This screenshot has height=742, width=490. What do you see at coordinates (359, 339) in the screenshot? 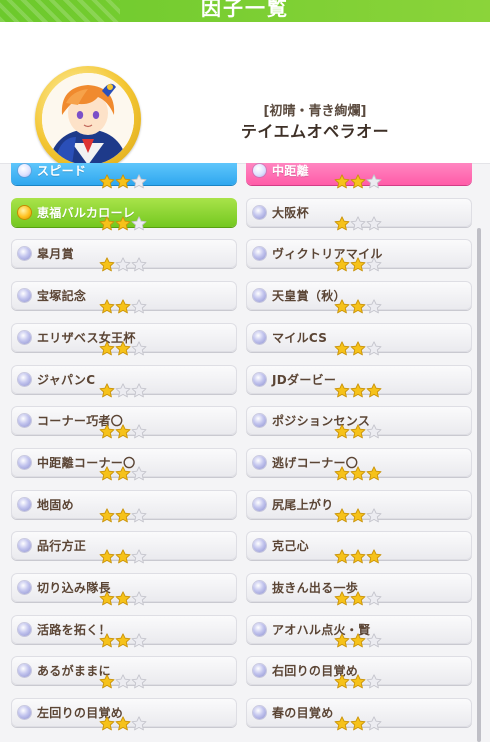
I see `factor-item: マイルCS` at bounding box center [359, 339].